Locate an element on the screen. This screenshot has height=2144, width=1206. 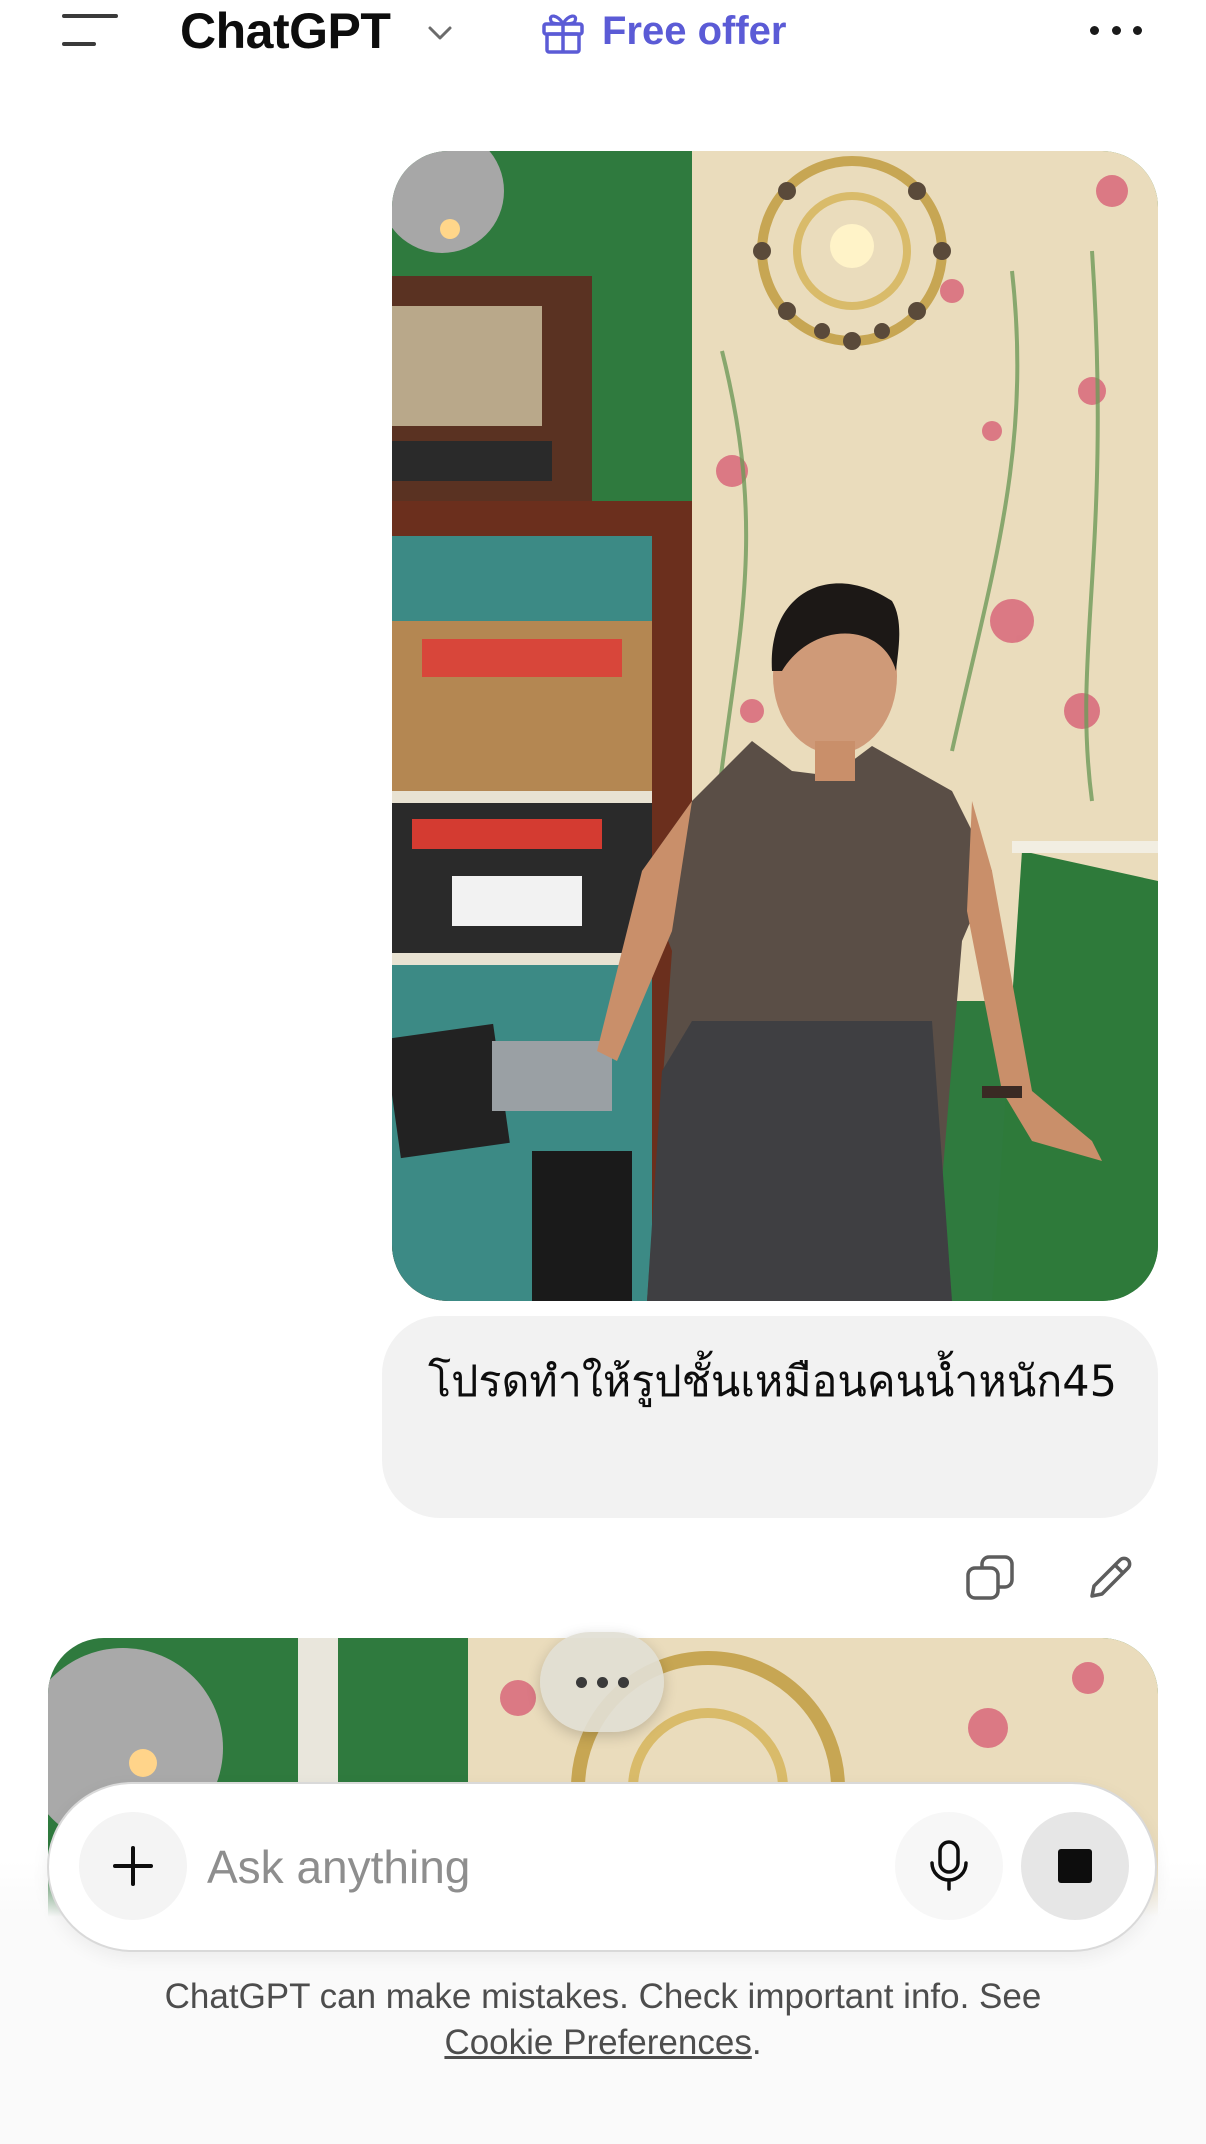
top-bar: ChatGPT Free offer is located at coordinates (603, 40).